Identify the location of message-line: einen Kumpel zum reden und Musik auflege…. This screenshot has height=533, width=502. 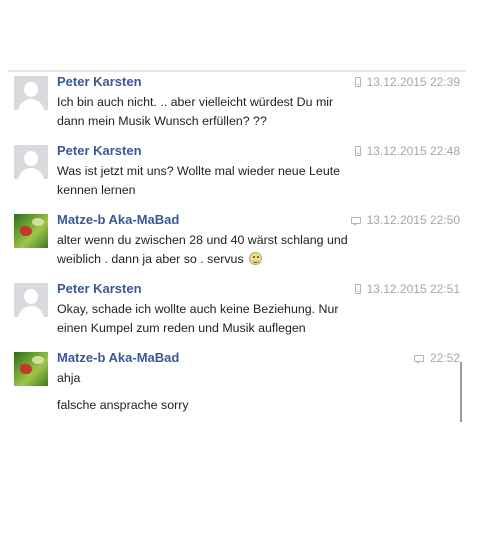
(181, 328).